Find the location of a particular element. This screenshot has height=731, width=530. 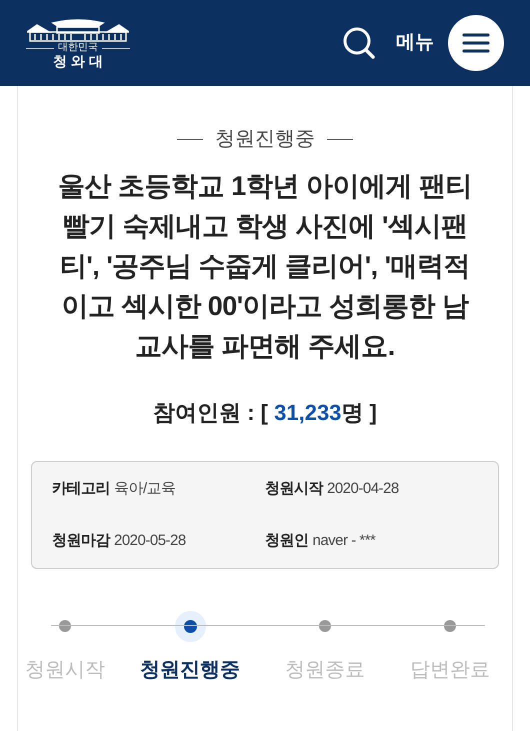

info-label: 청원마감 is located at coordinates (81, 541).